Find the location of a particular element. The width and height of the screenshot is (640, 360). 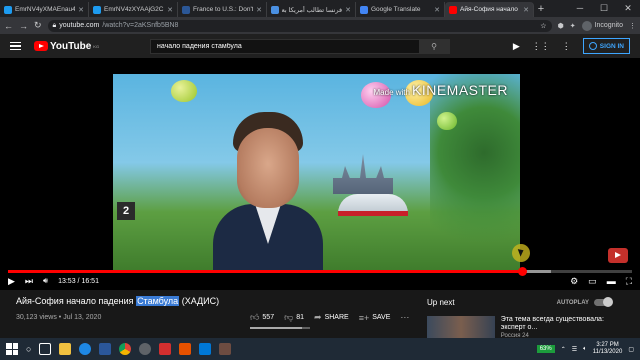

forward-arrow-icon: → is located at coordinates (23, 26).